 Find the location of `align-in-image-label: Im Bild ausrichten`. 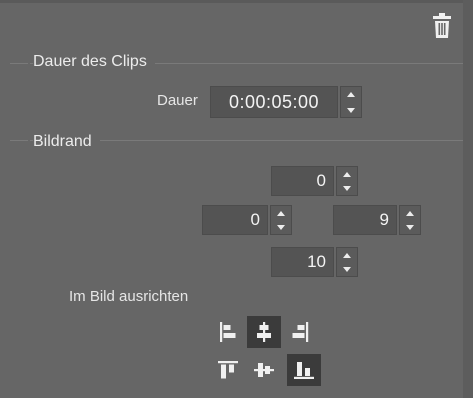

align-in-image-label: Im Bild ausrichten is located at coordinates (129, 296).